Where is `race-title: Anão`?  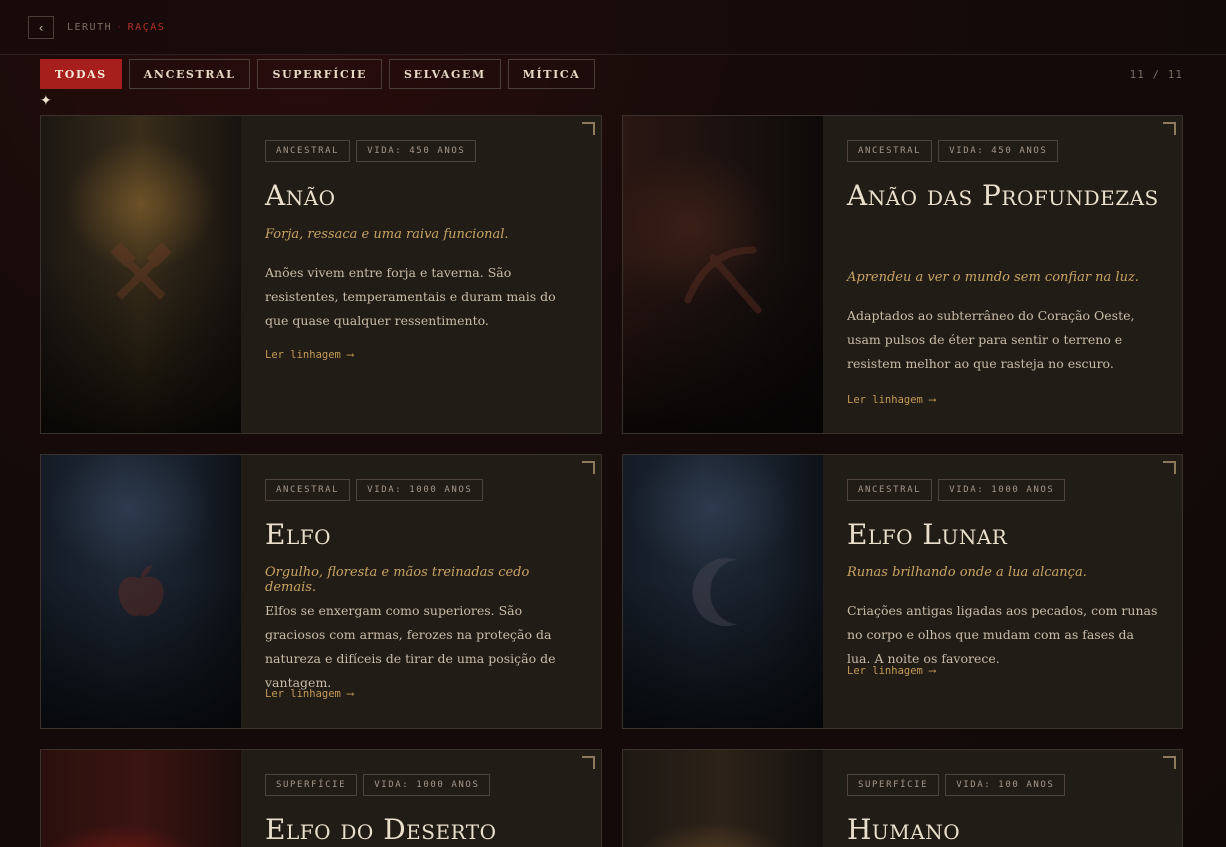 race-title: Anão is located at coordinates (300, 195).